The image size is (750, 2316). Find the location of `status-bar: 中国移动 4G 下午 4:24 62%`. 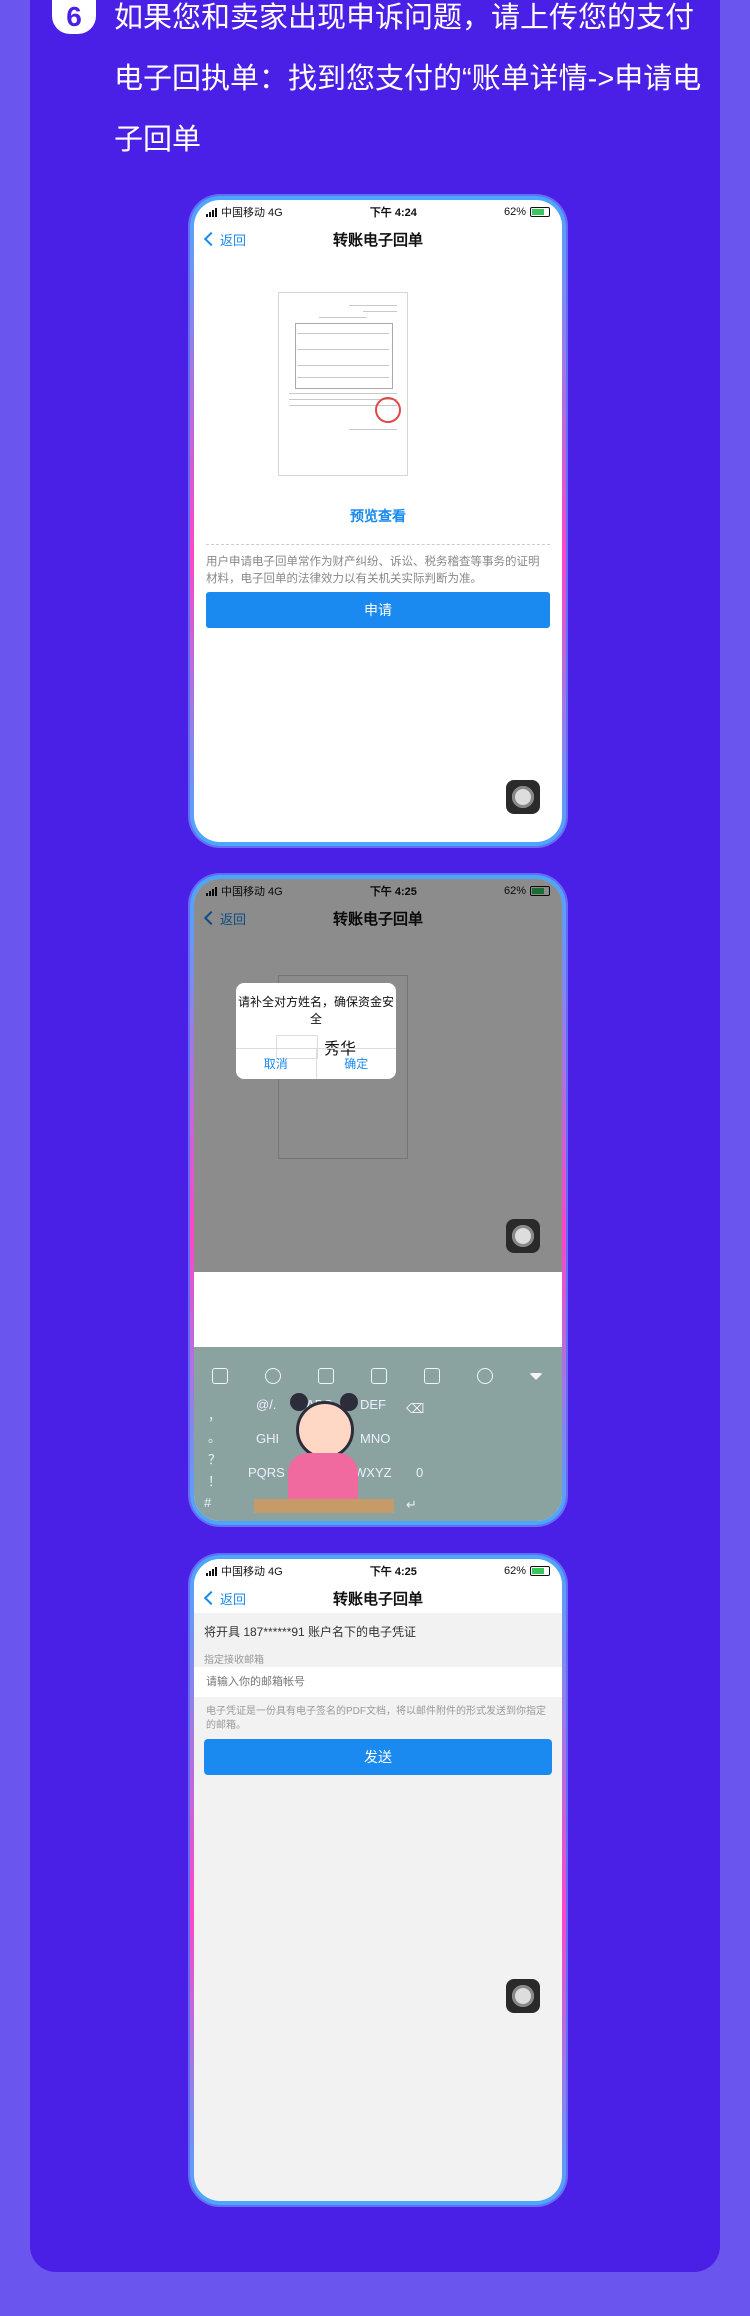

status-bar: 中国移动 4G 下午 4:24 62% is located at coordinates (378, 212).